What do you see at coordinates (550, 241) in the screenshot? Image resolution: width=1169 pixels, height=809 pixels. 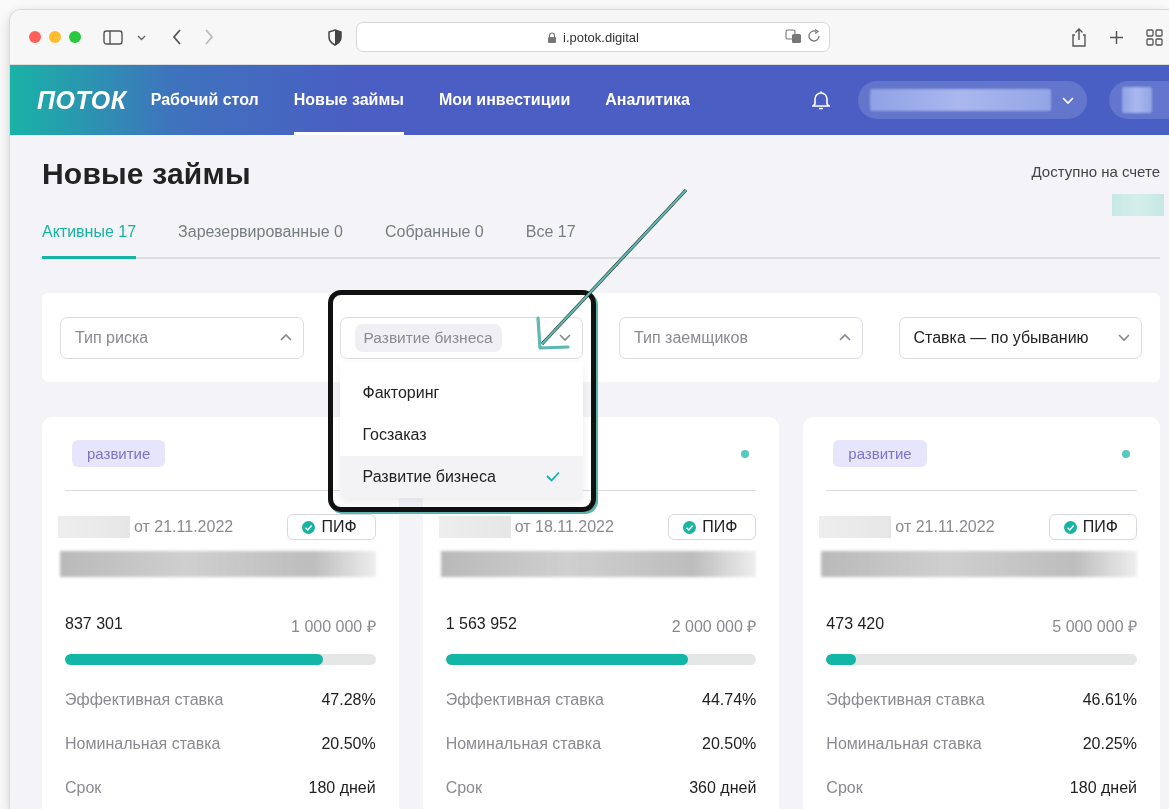 I see `tab: Все 17` at bounding box center [550, 241].